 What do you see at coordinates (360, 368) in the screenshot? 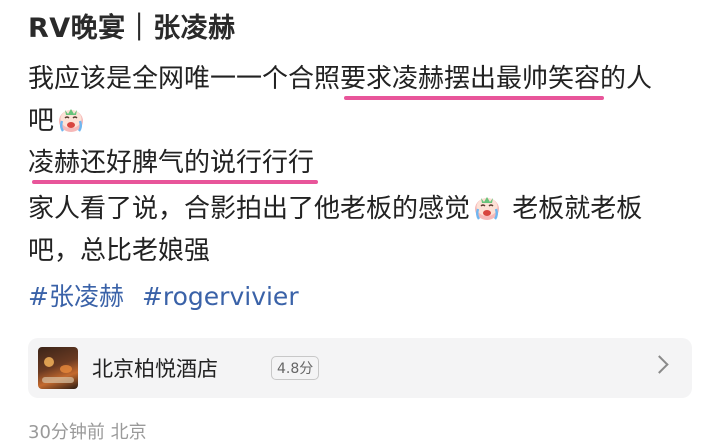
I see `location-card: 北京柏悦酒店 4.8分` at bounding box center [360, 368].